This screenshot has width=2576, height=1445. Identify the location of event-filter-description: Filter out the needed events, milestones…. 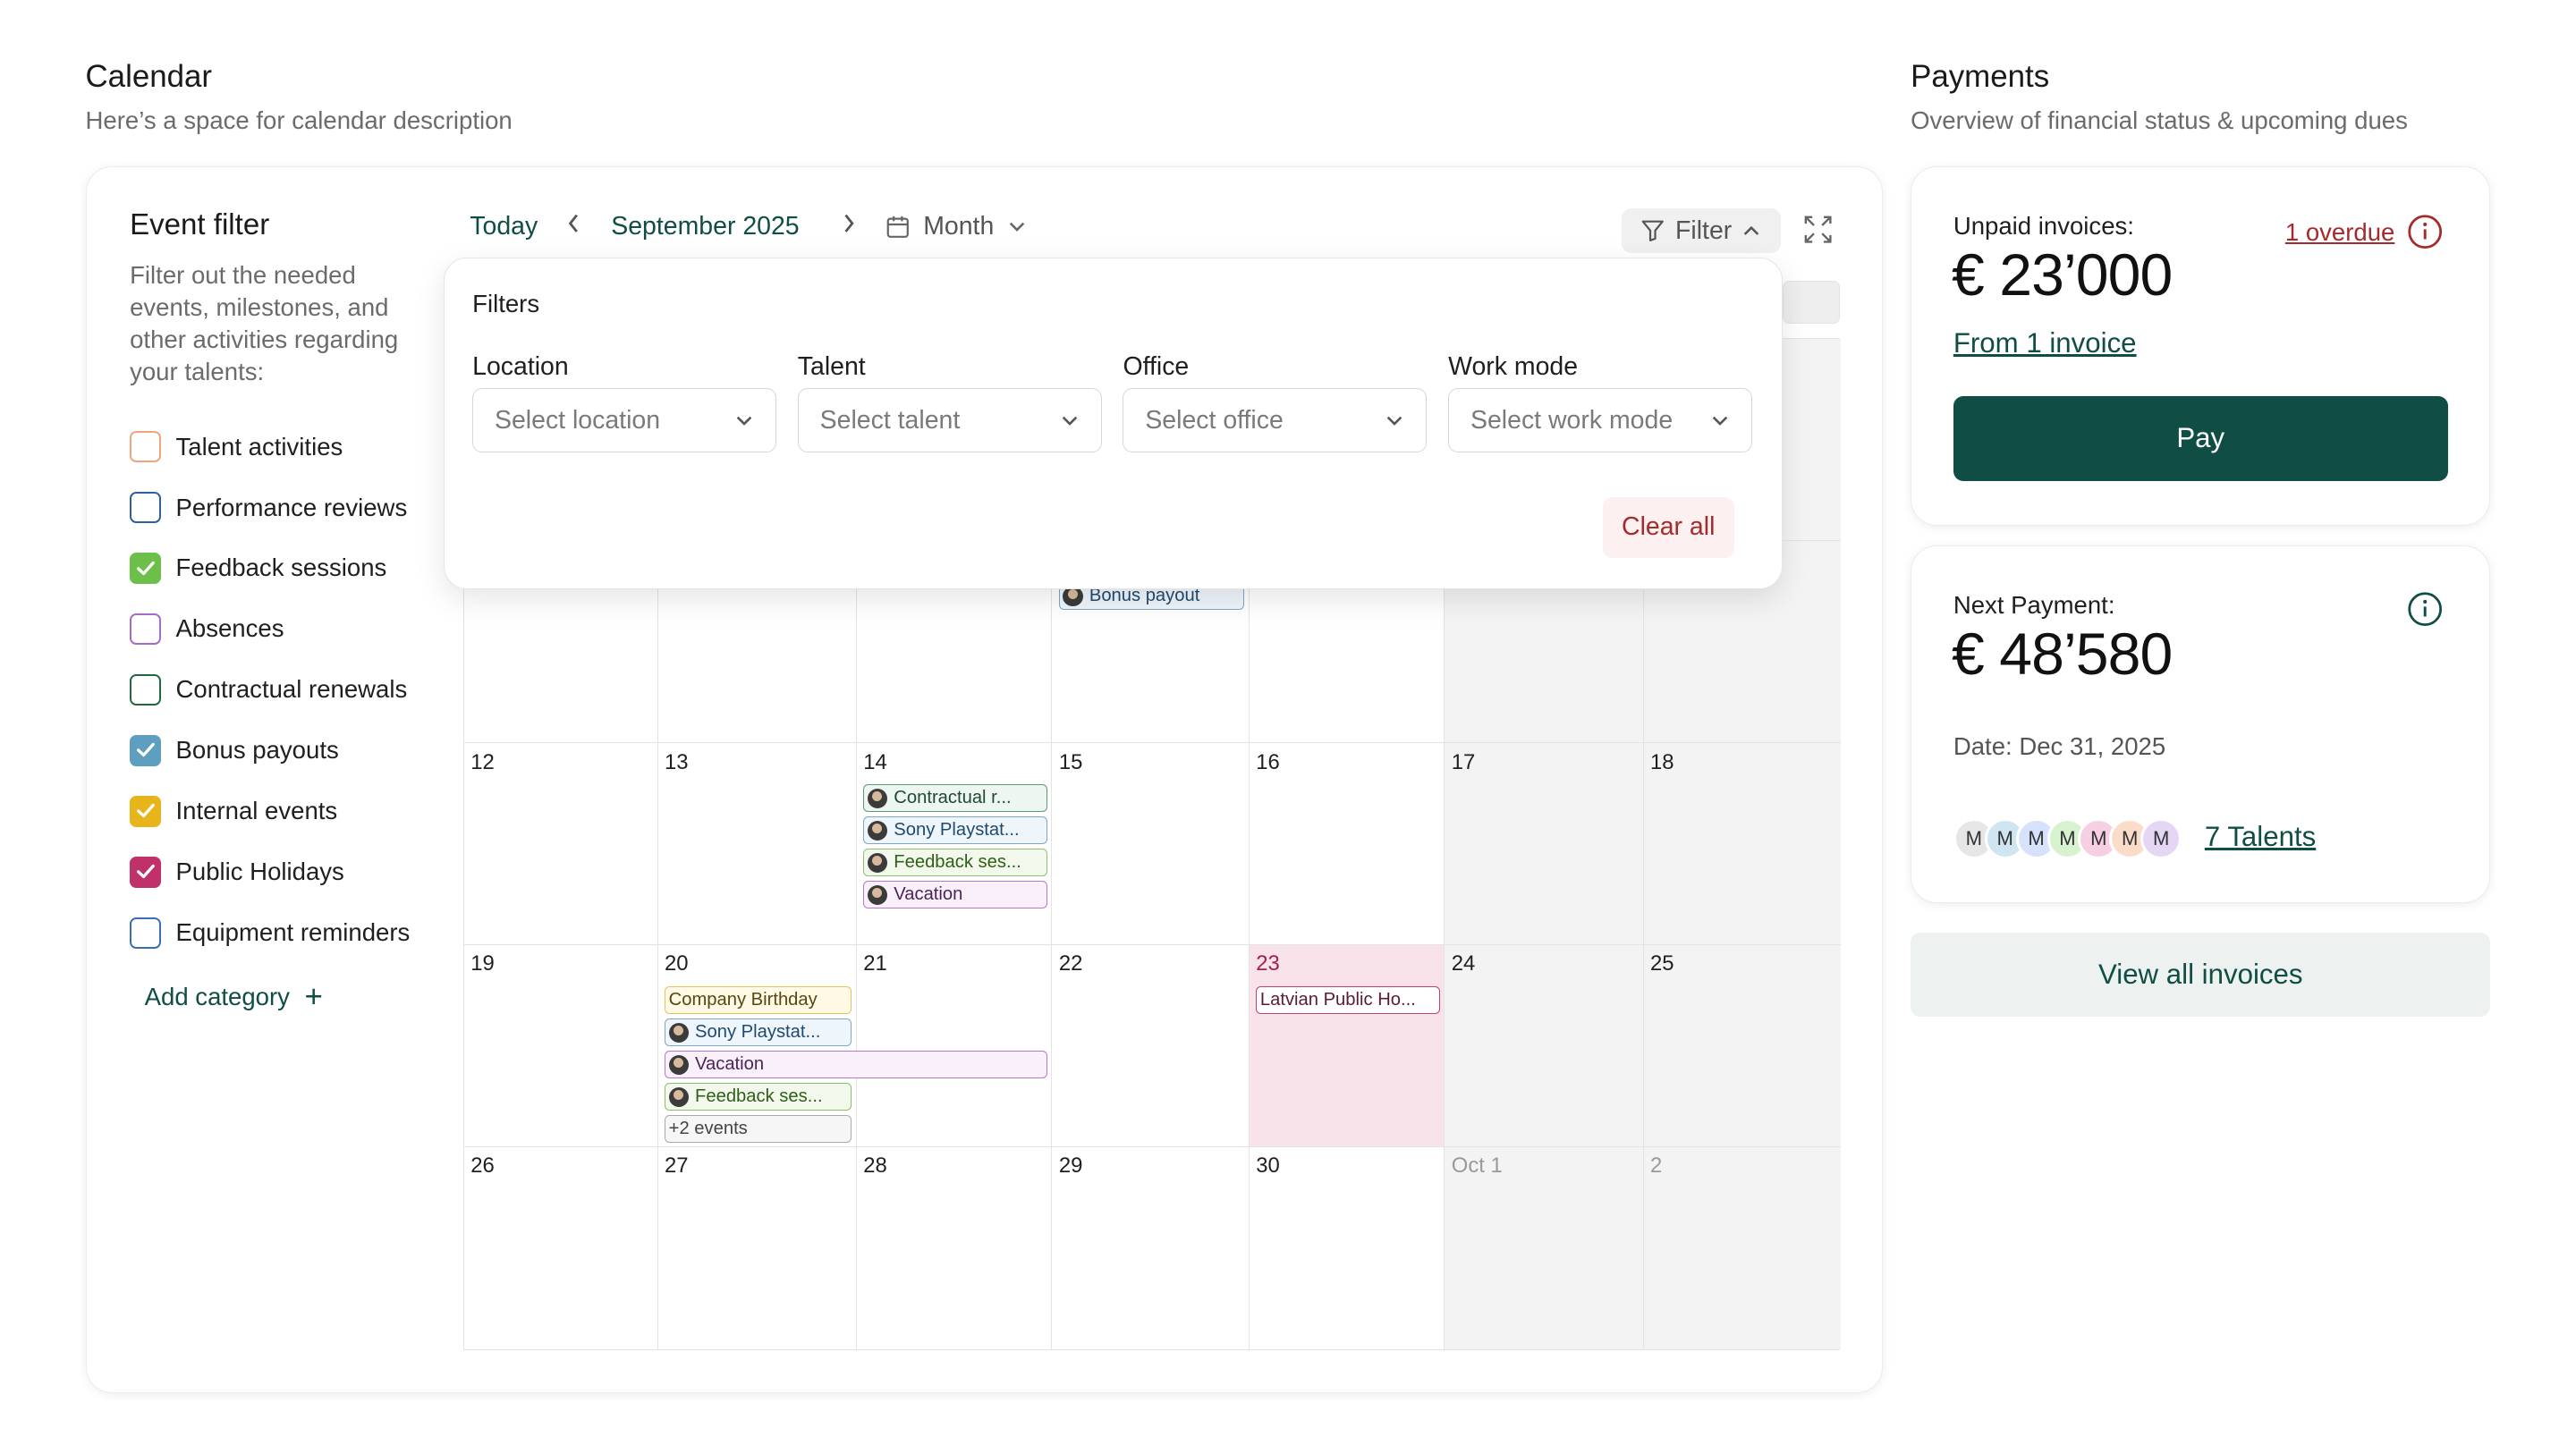
(264, 323).